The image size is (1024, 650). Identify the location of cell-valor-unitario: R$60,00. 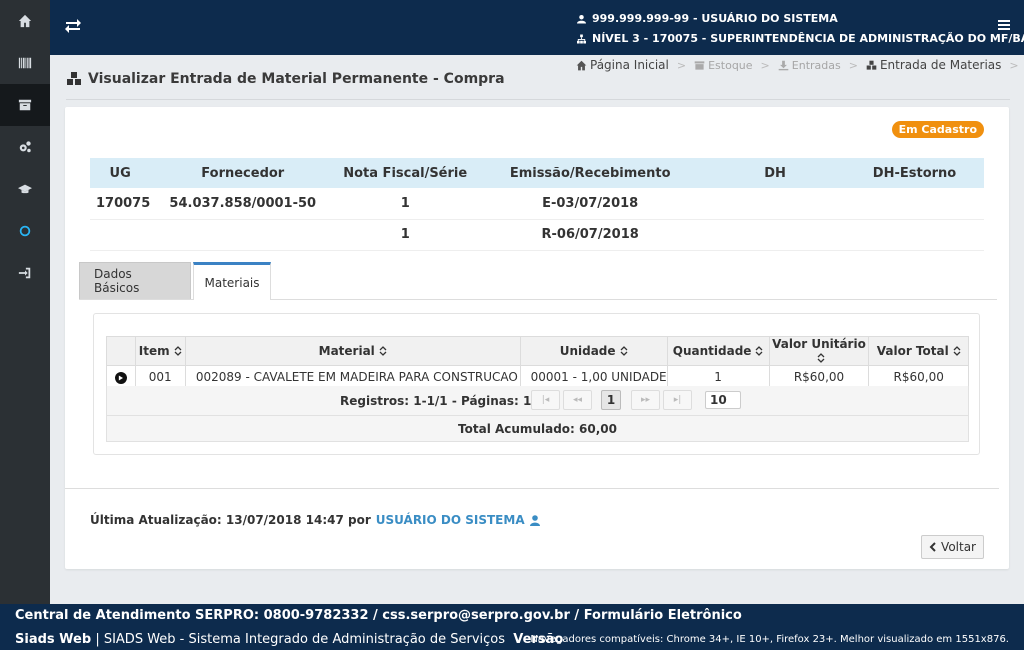
(819, 376).